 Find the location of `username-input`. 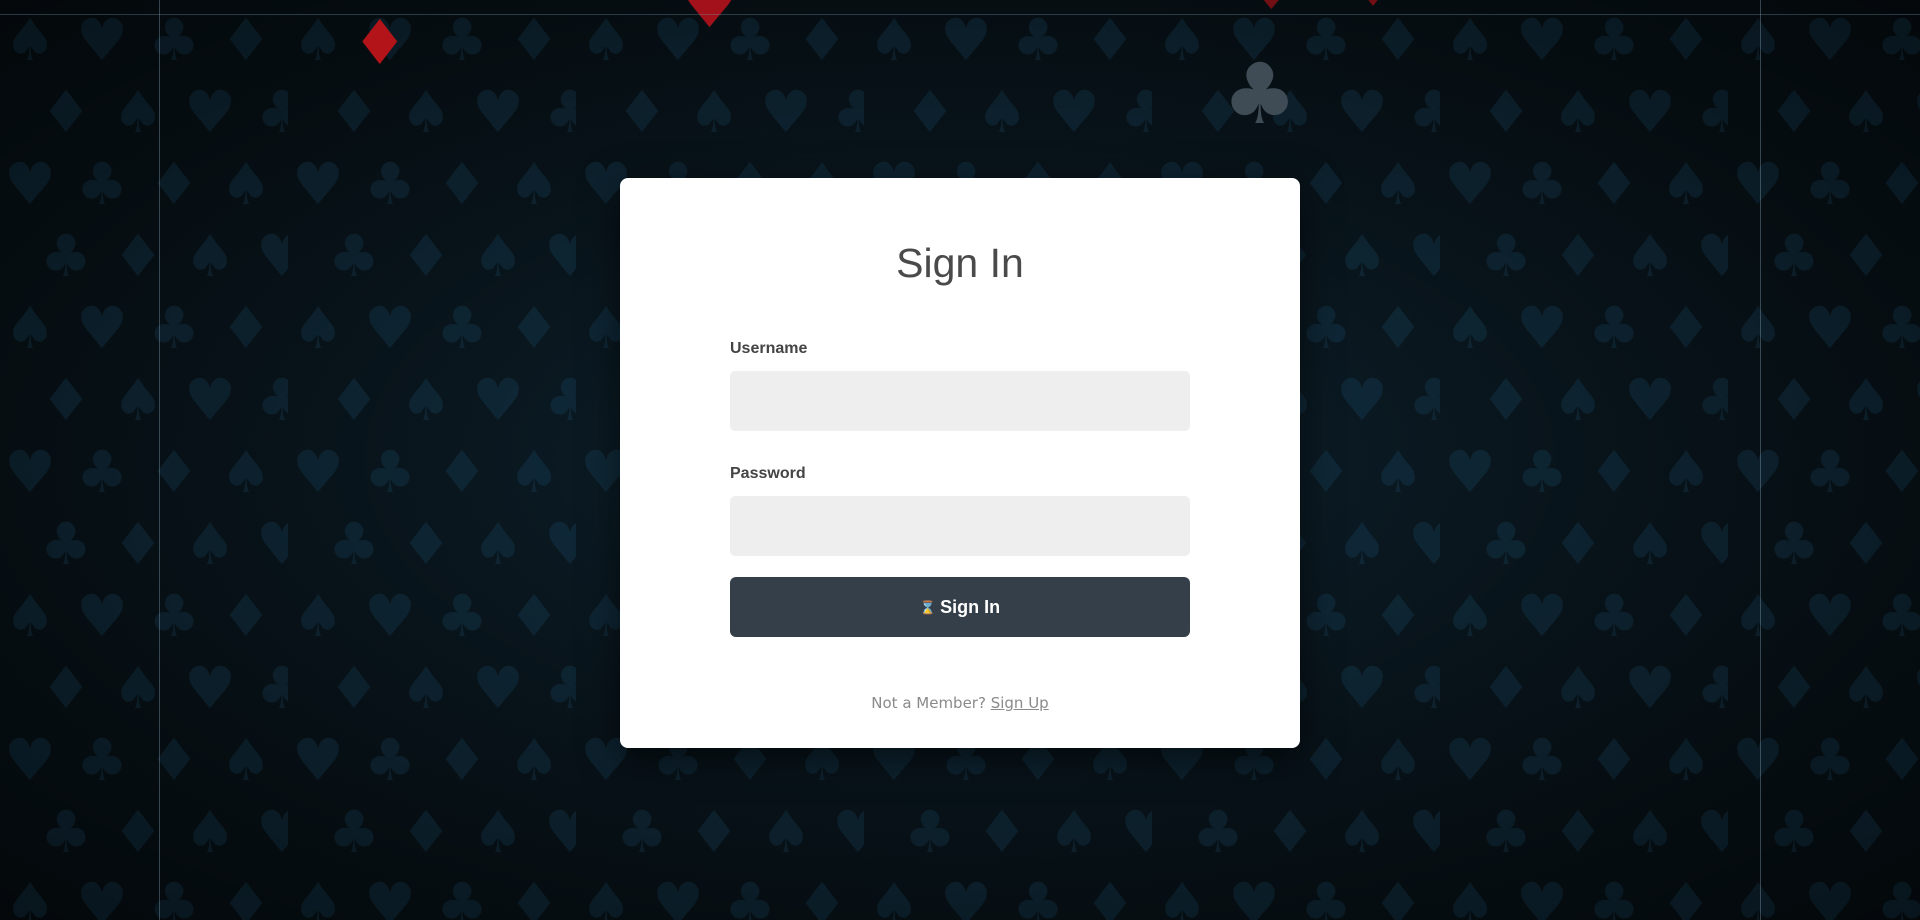

username-input is located at coordinates (960, 401).